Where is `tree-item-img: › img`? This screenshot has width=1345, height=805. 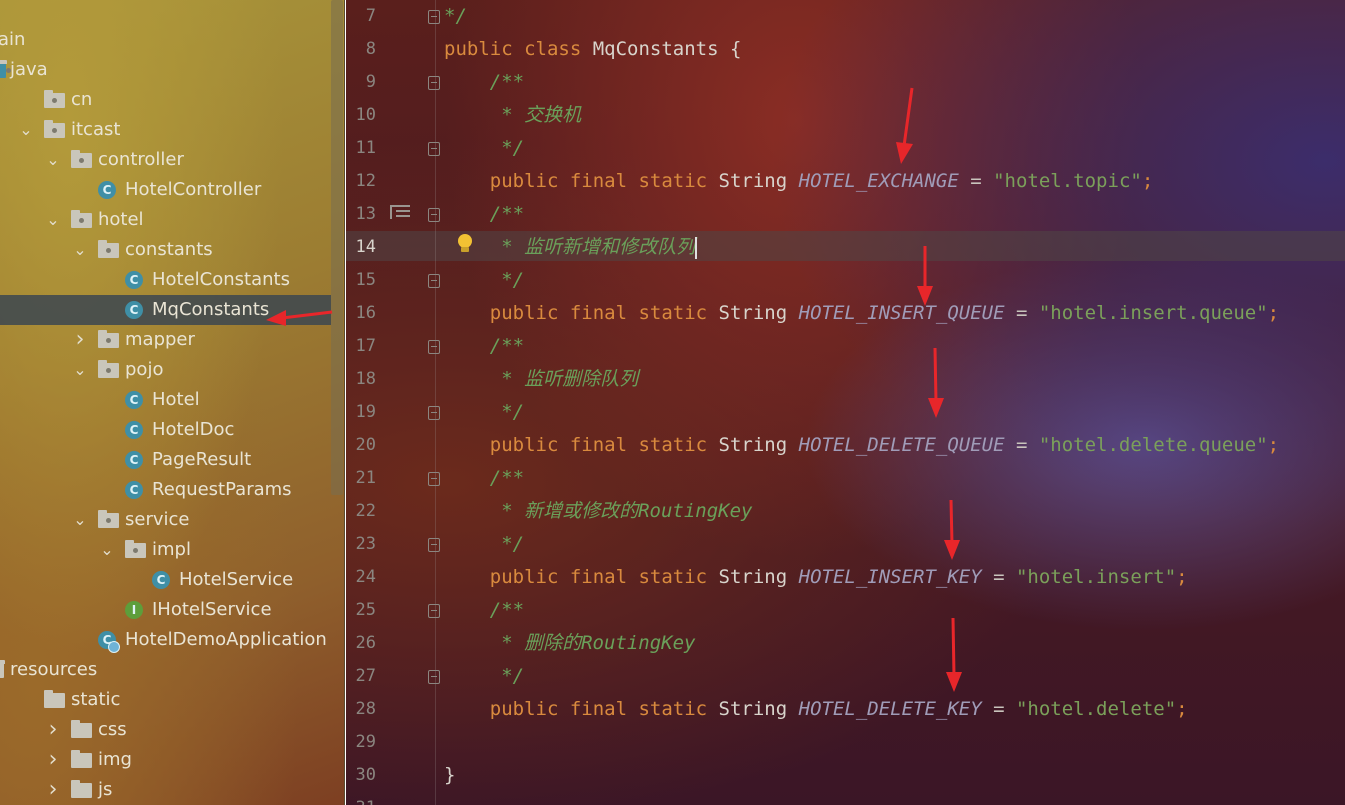 tree-item-img: › img is located at coordinates (165, 760).